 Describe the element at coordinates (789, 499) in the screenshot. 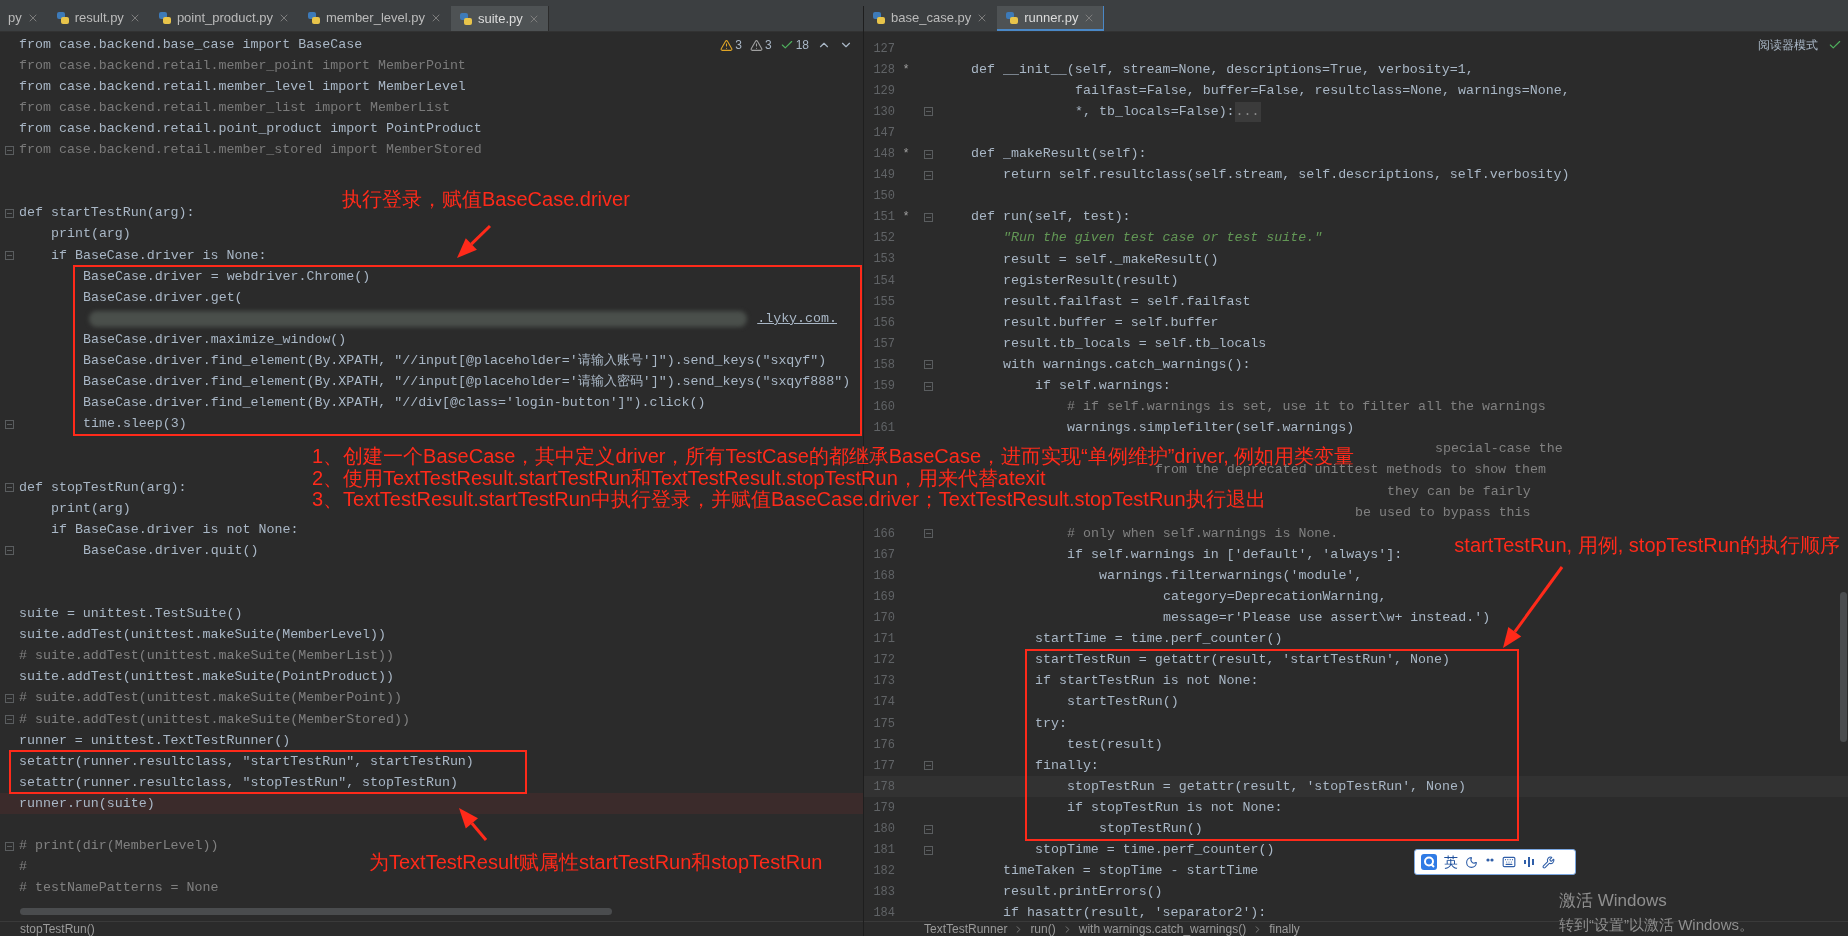

I see `annotation-text: 3、TextTestResult.startTestRun中执行登录，并赋值BaseCase.driver；TextTestResult.stopTestRun执行退出` at that location.